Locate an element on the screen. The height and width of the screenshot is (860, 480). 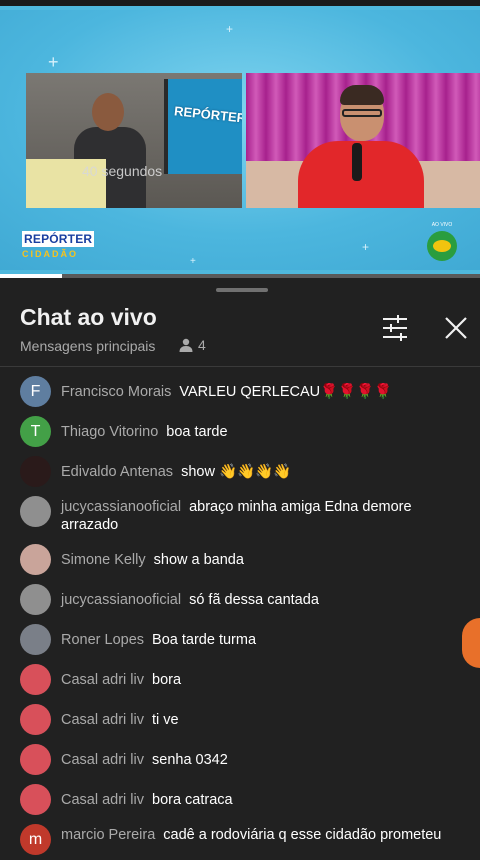
tune-icon is located at coordinates (395, 328).